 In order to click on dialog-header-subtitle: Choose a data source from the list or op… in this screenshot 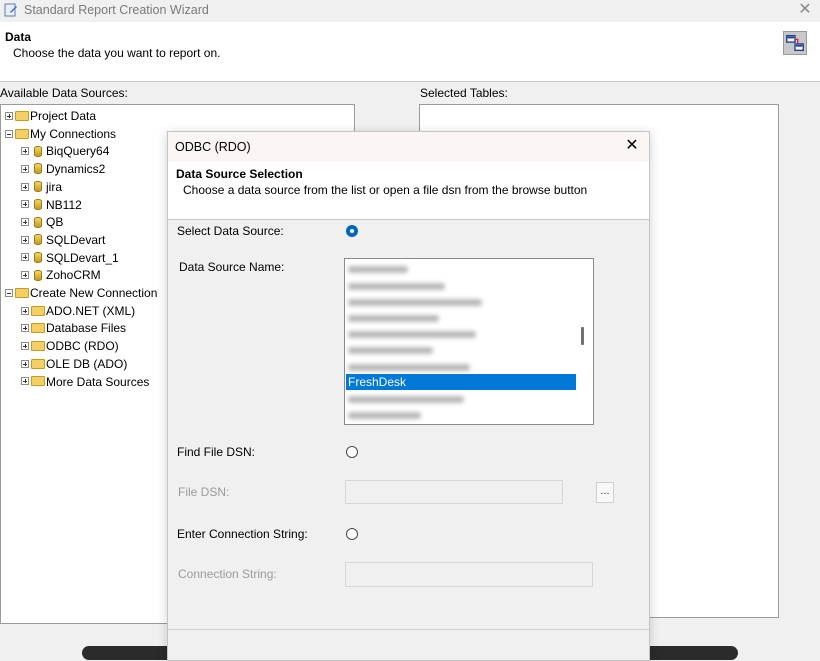, I will do `click(385, 190)`.